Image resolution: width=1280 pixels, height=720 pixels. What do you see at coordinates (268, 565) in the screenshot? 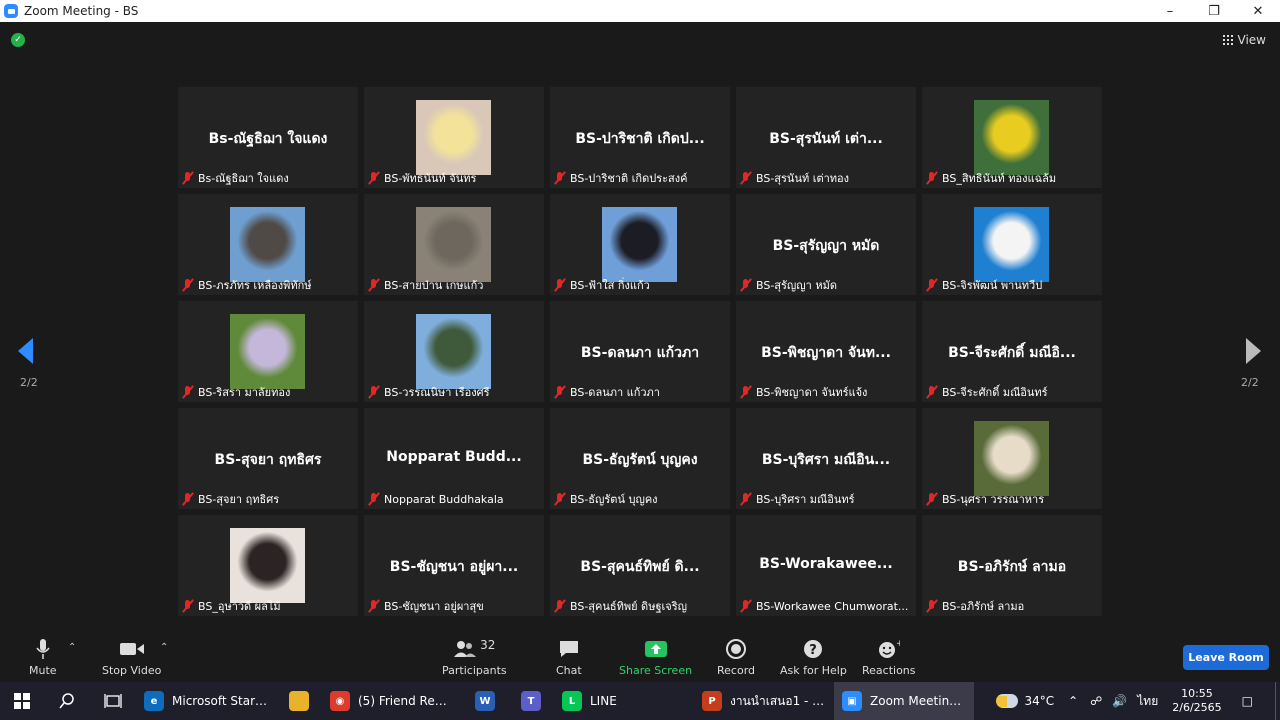
I see `participant-tile: BS_อุษาวดี ผลไม้` at bounding box center [268, 565].